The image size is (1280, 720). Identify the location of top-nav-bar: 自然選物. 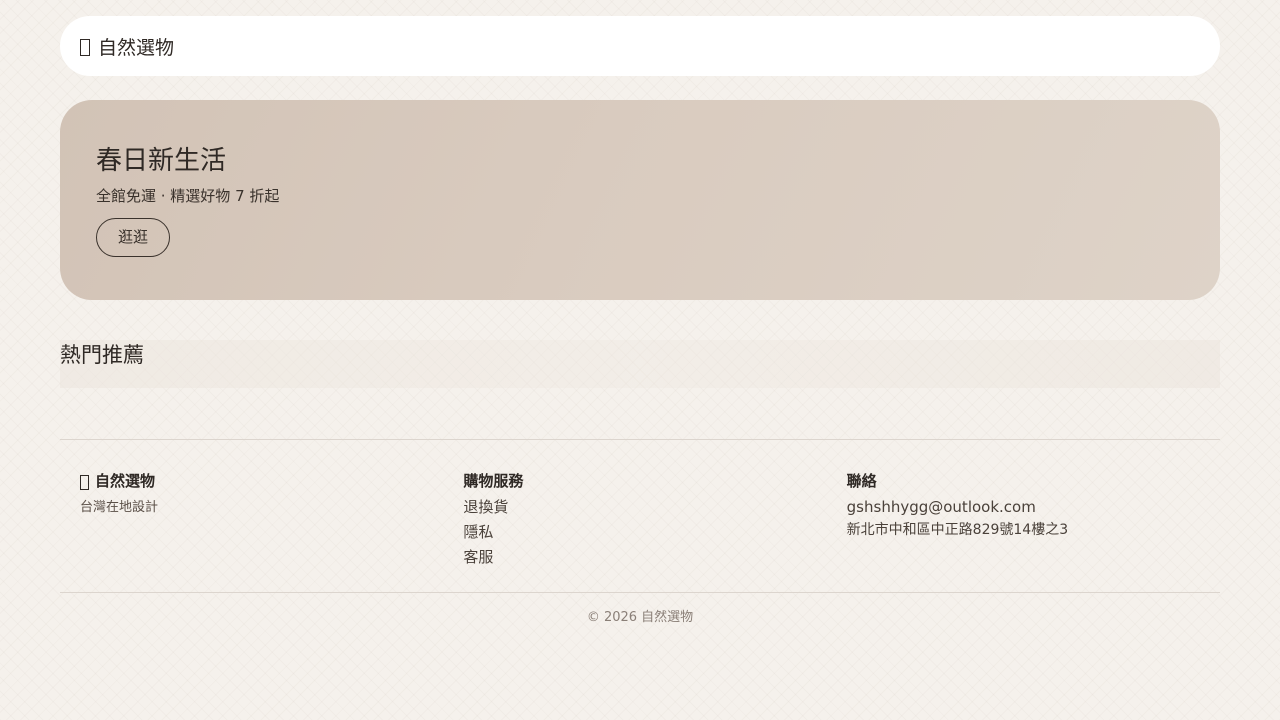
(640, 46).